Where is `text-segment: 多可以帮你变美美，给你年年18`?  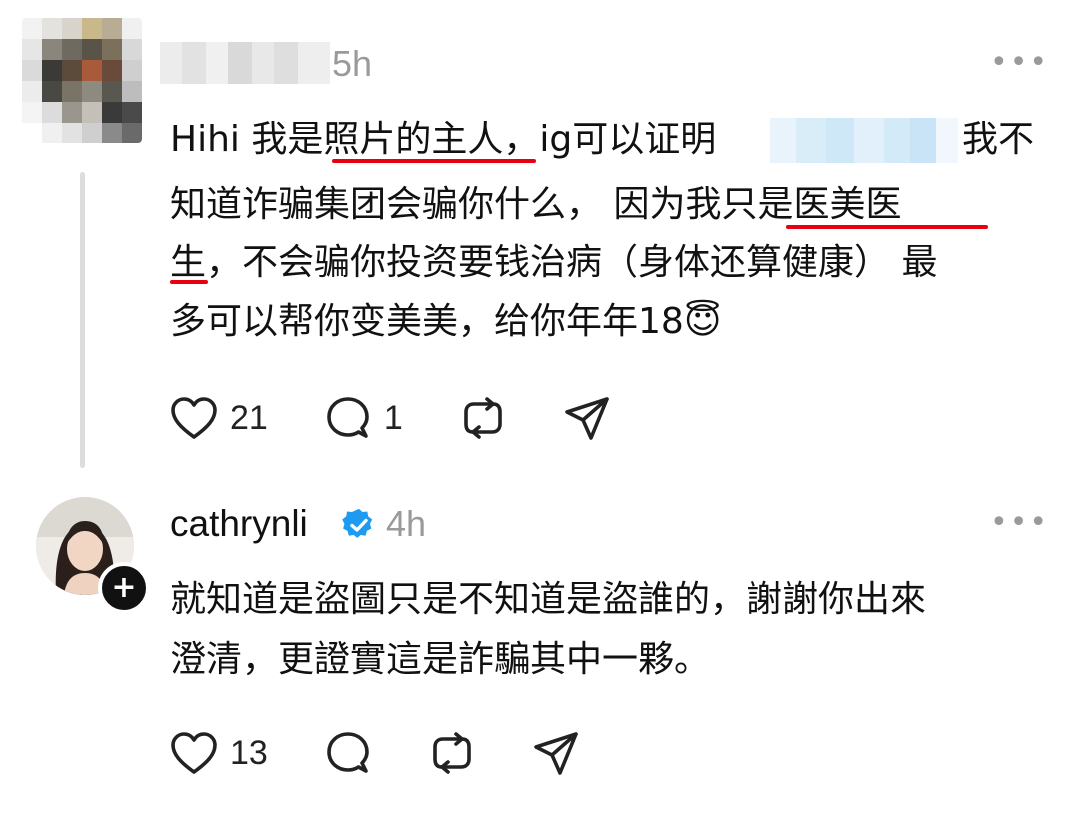 text-segment: 多可以帮你变美美，给你年年18 is located at coordinates (427, 321).